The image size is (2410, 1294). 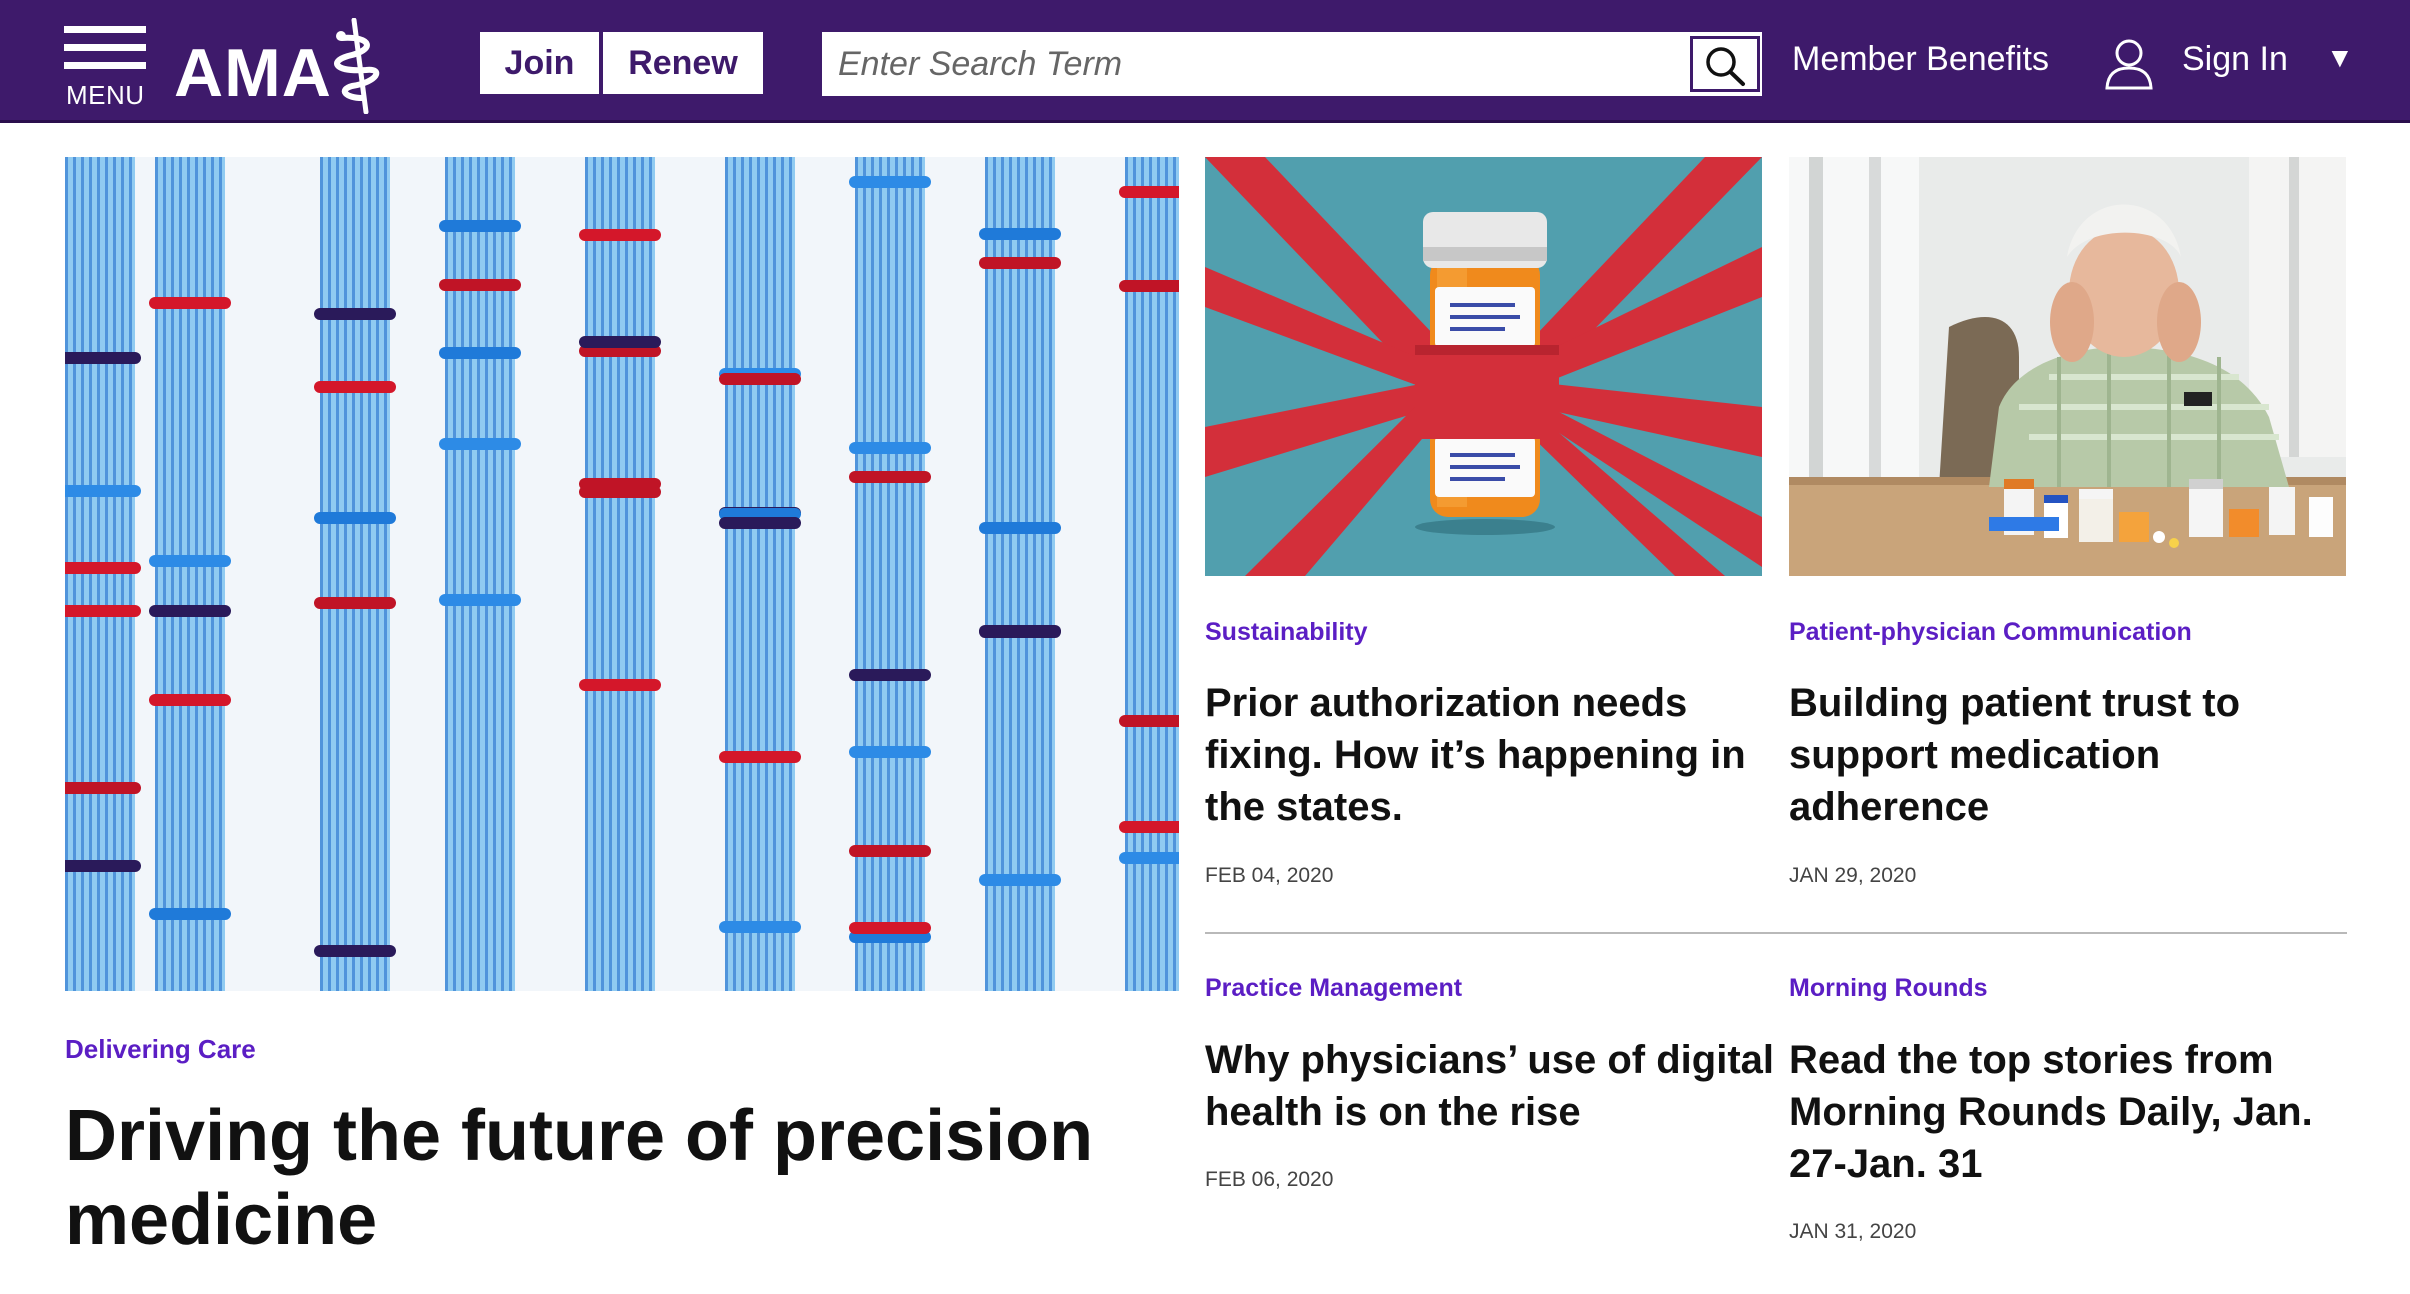 I want to click on logo-text: AMA, so click(x=253, y=73).